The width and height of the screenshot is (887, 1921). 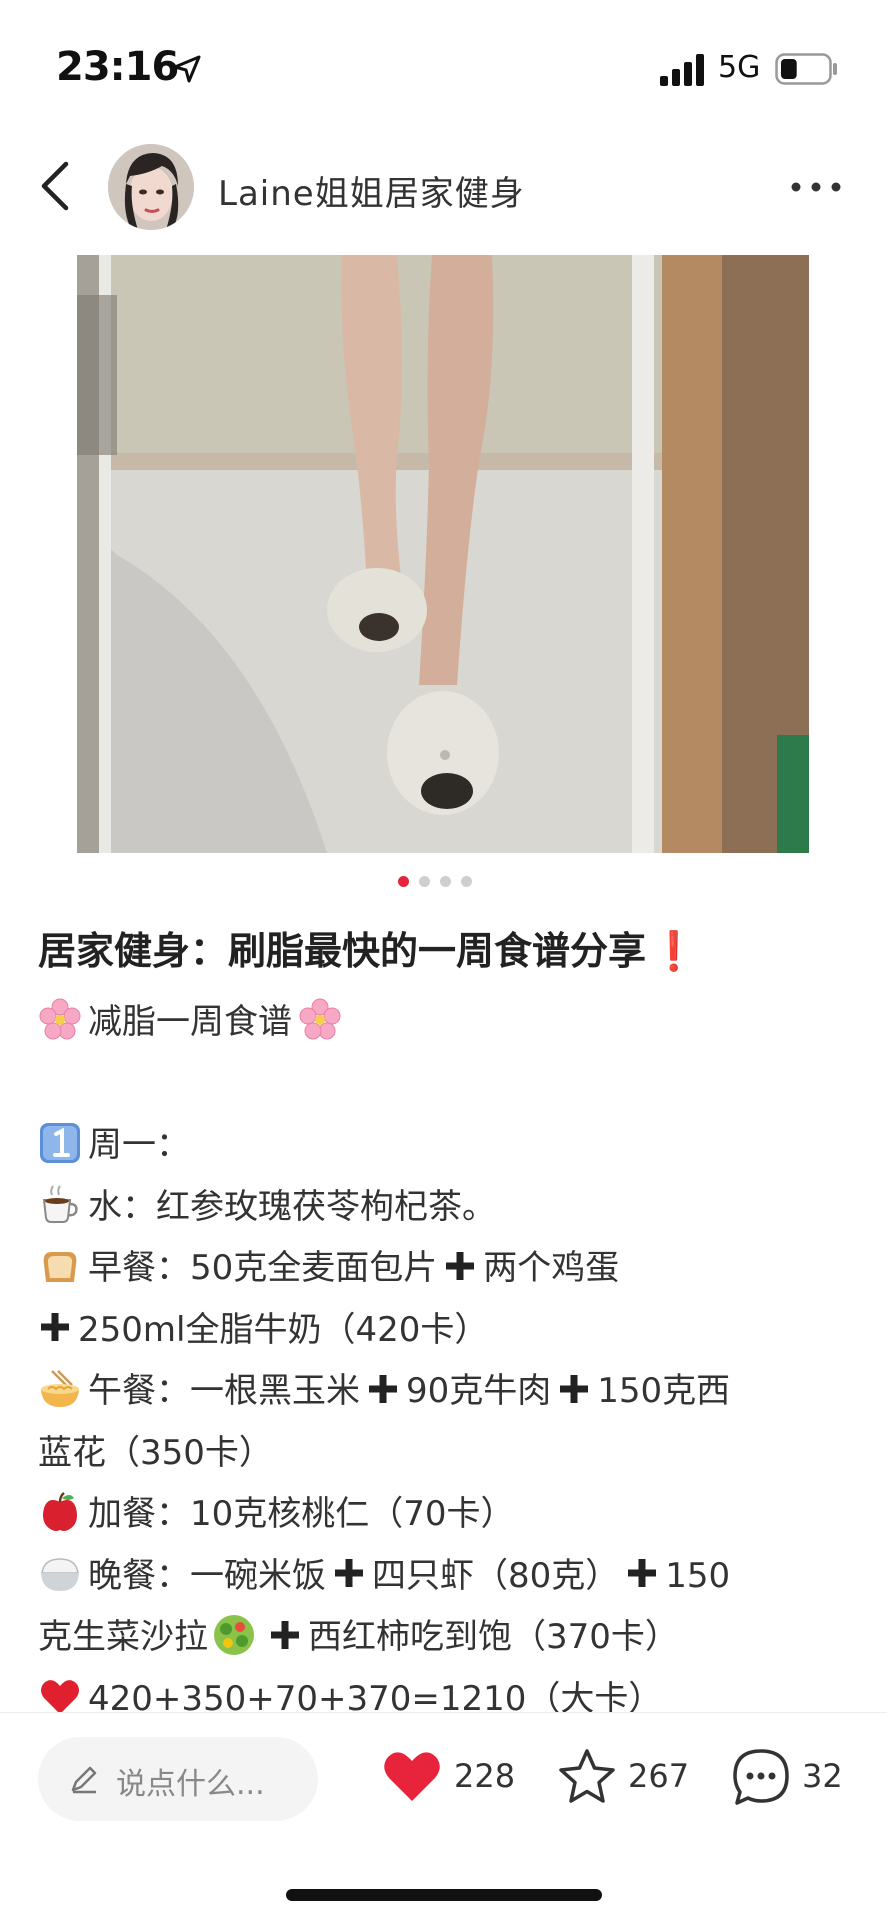 What do you see at coordinates (155, 1452) in the screenshot?
I see `lunch-text-d: 蓝花（350卡）` at bounding box center [155, 1452].